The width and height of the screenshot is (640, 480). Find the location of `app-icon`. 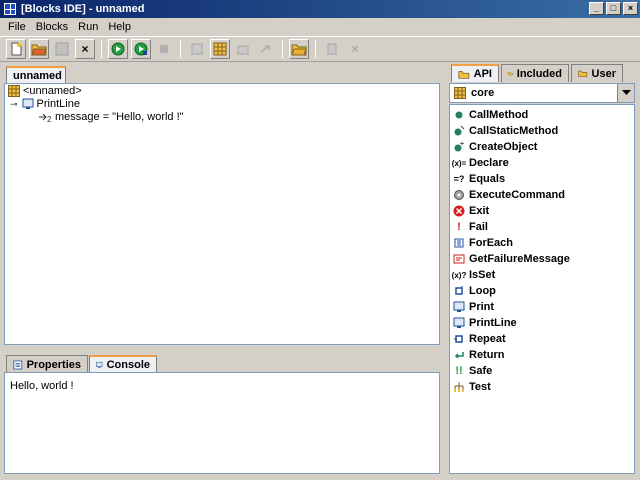

app-icon is located at coordinates (10, 9).